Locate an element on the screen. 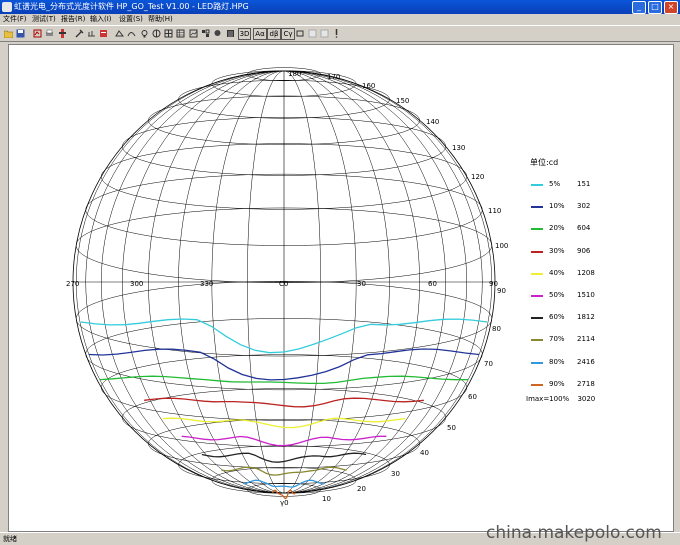  top-angle-label: 130 is located at coordinates (458, 148).